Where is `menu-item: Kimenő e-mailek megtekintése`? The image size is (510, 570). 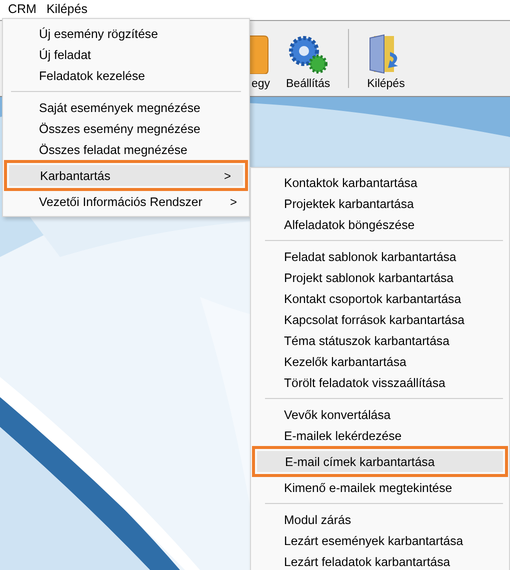
menu-item: Kimenő e-mailek megtekintése is located at coordinates (380, 487).